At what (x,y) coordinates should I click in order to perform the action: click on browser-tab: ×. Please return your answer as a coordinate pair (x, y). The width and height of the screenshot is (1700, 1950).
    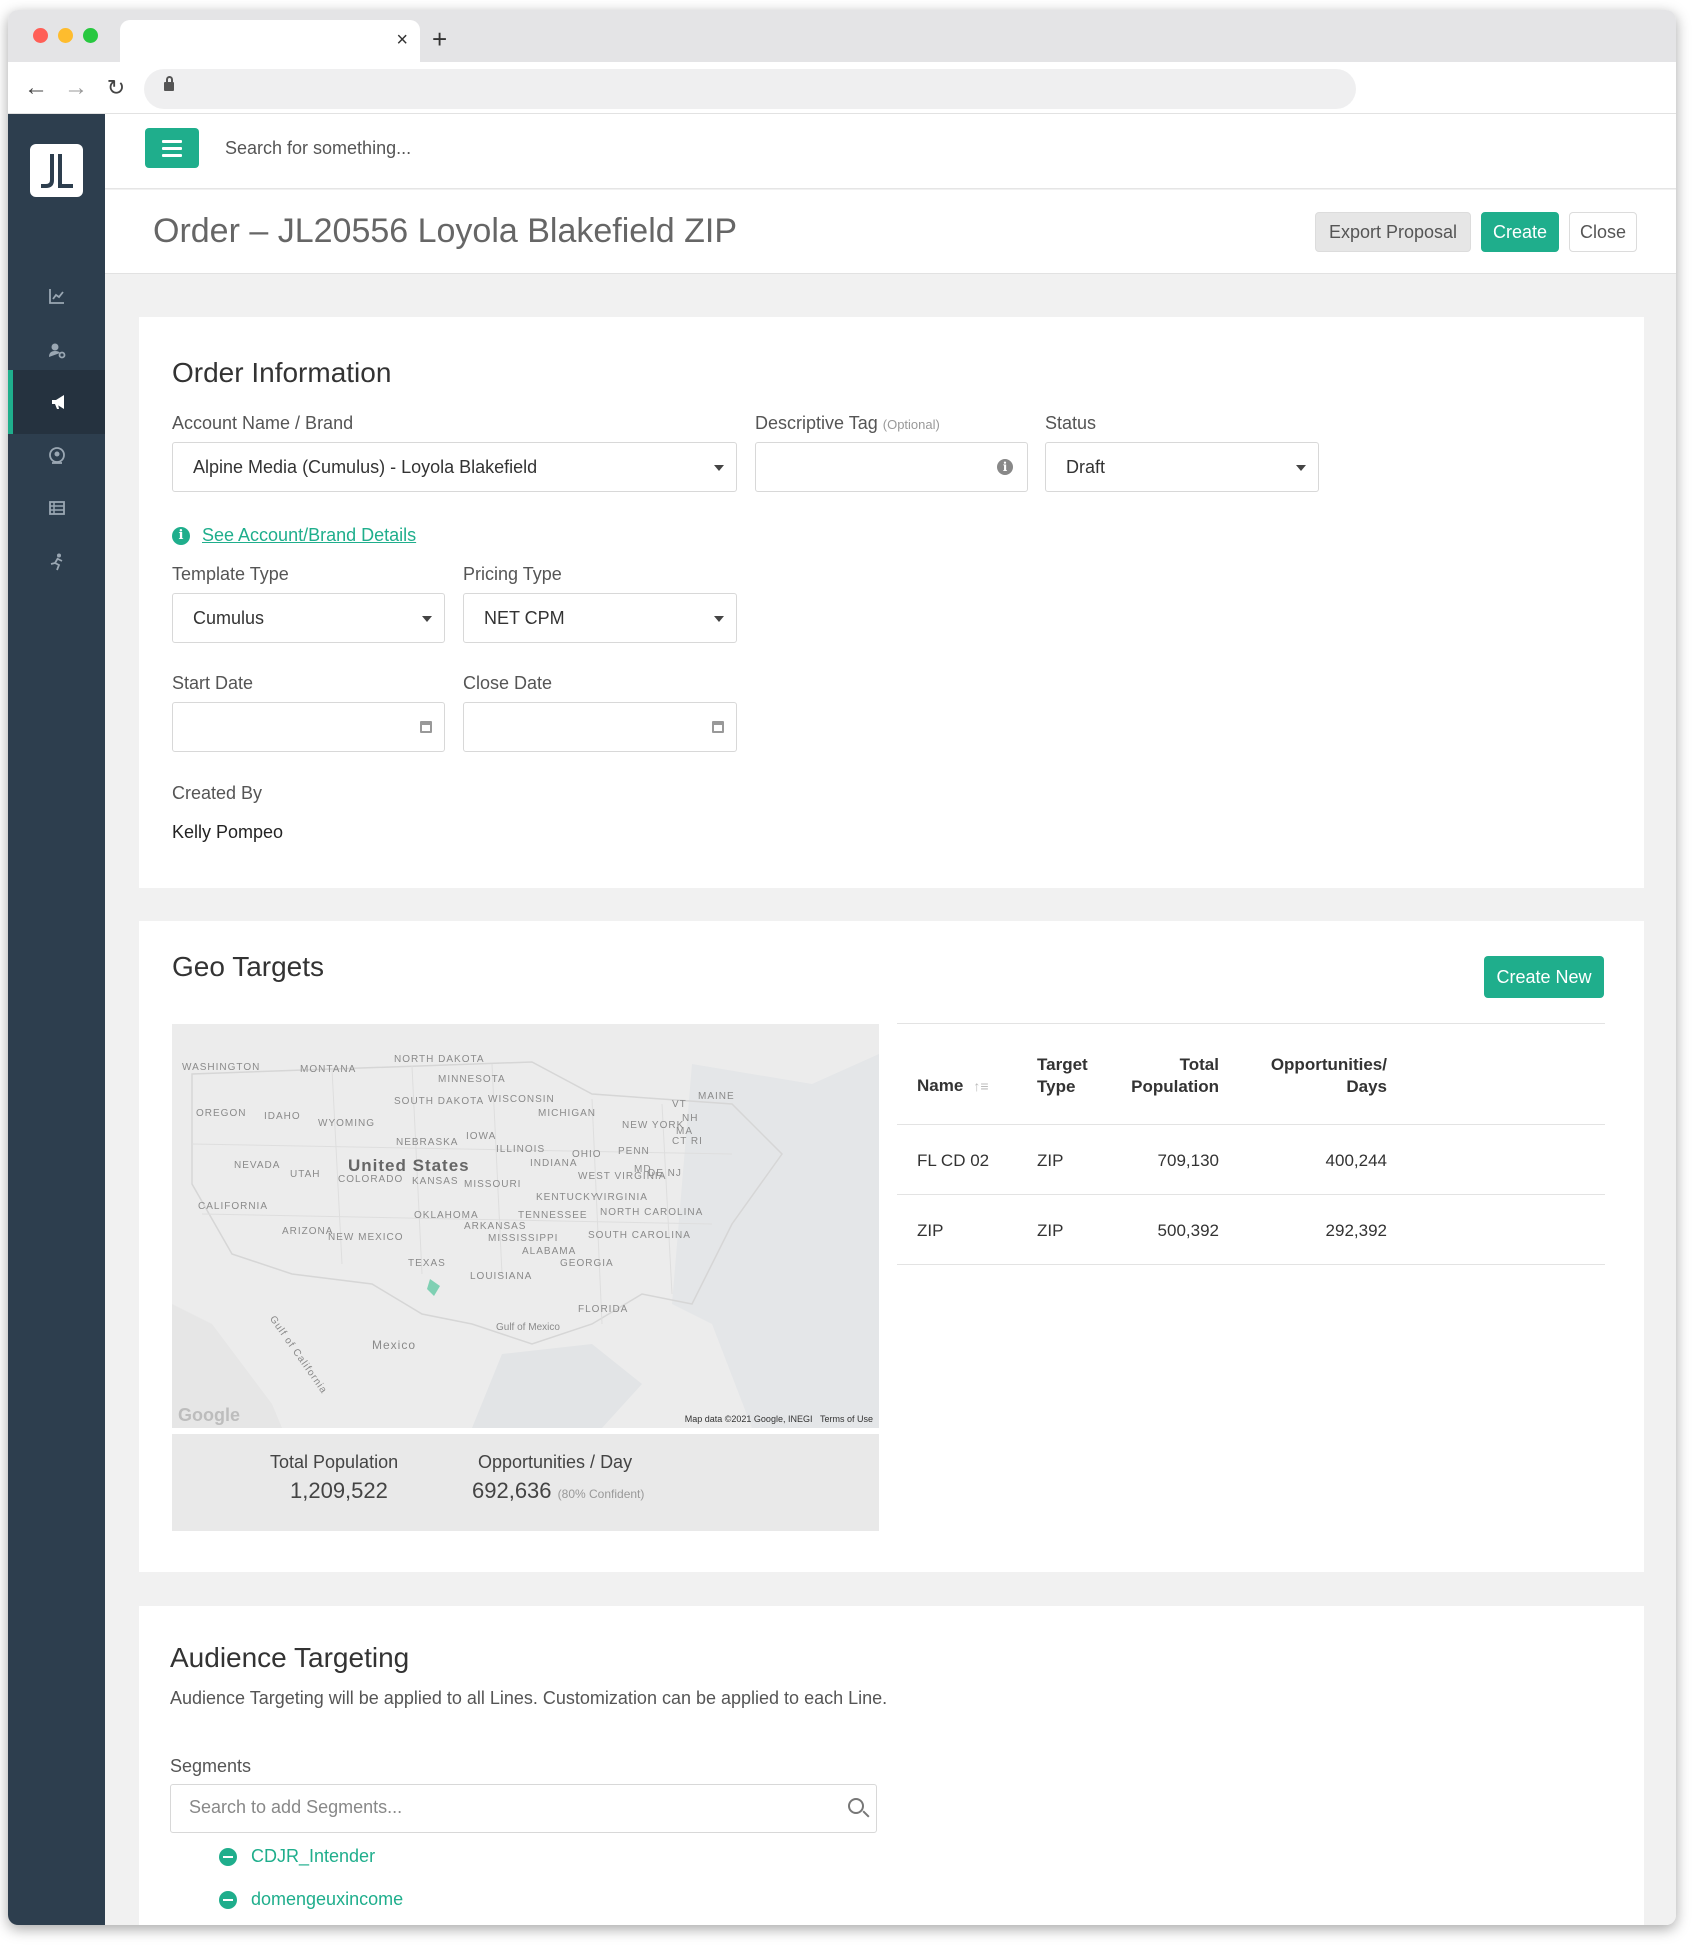
    Looking at the image, I should click on (270, 41).